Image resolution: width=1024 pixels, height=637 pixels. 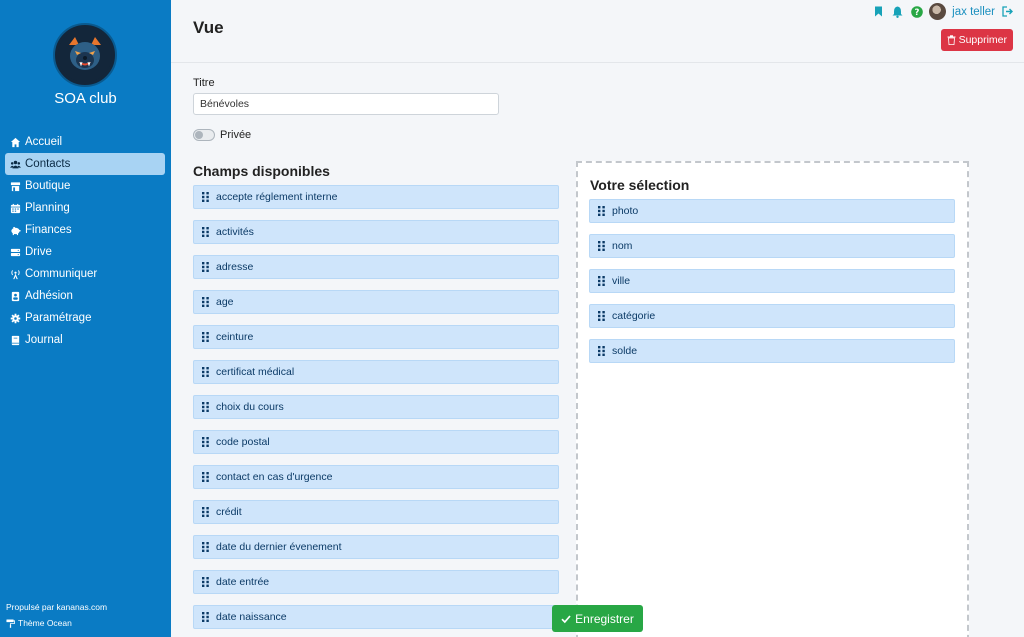 What do you see at coordinates (772, 351) in the screenshot?
I see `selected-field-item: solde` at bounding box center [772, 351].